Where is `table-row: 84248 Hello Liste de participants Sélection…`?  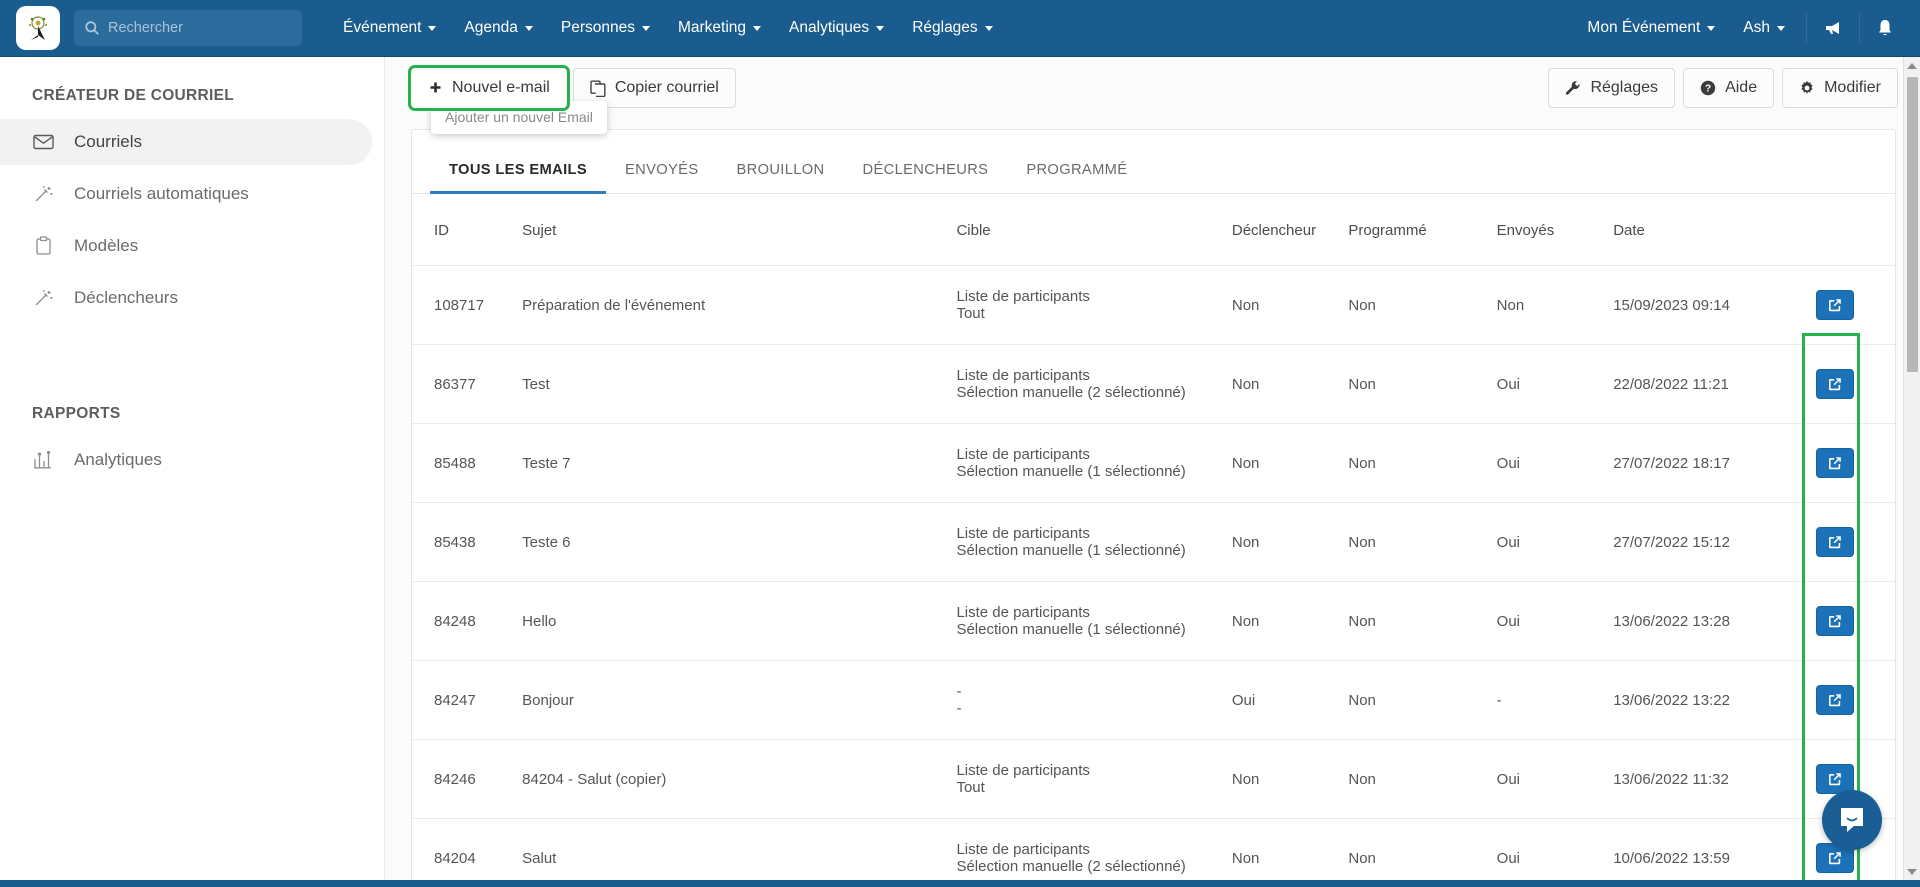 table-row: 84248 Hello Liste de participants Sélection… is located at coordinates (1153, 621).